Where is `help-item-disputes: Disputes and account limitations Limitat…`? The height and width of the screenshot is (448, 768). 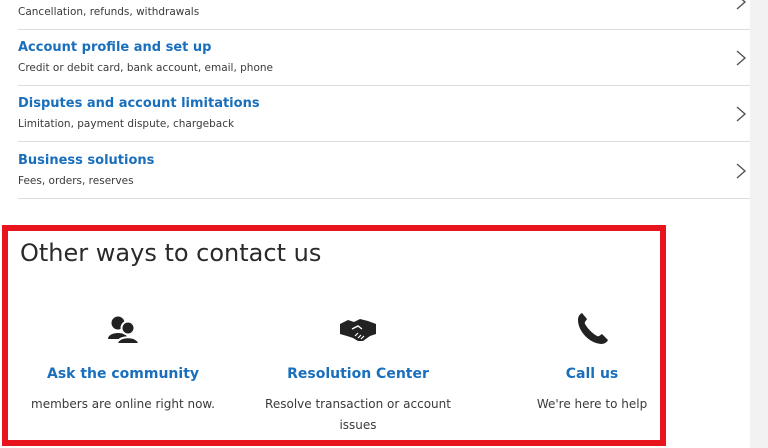
help-item-disputes: Disputes and account limitations Limitat… is located at coordinates (375, 114).